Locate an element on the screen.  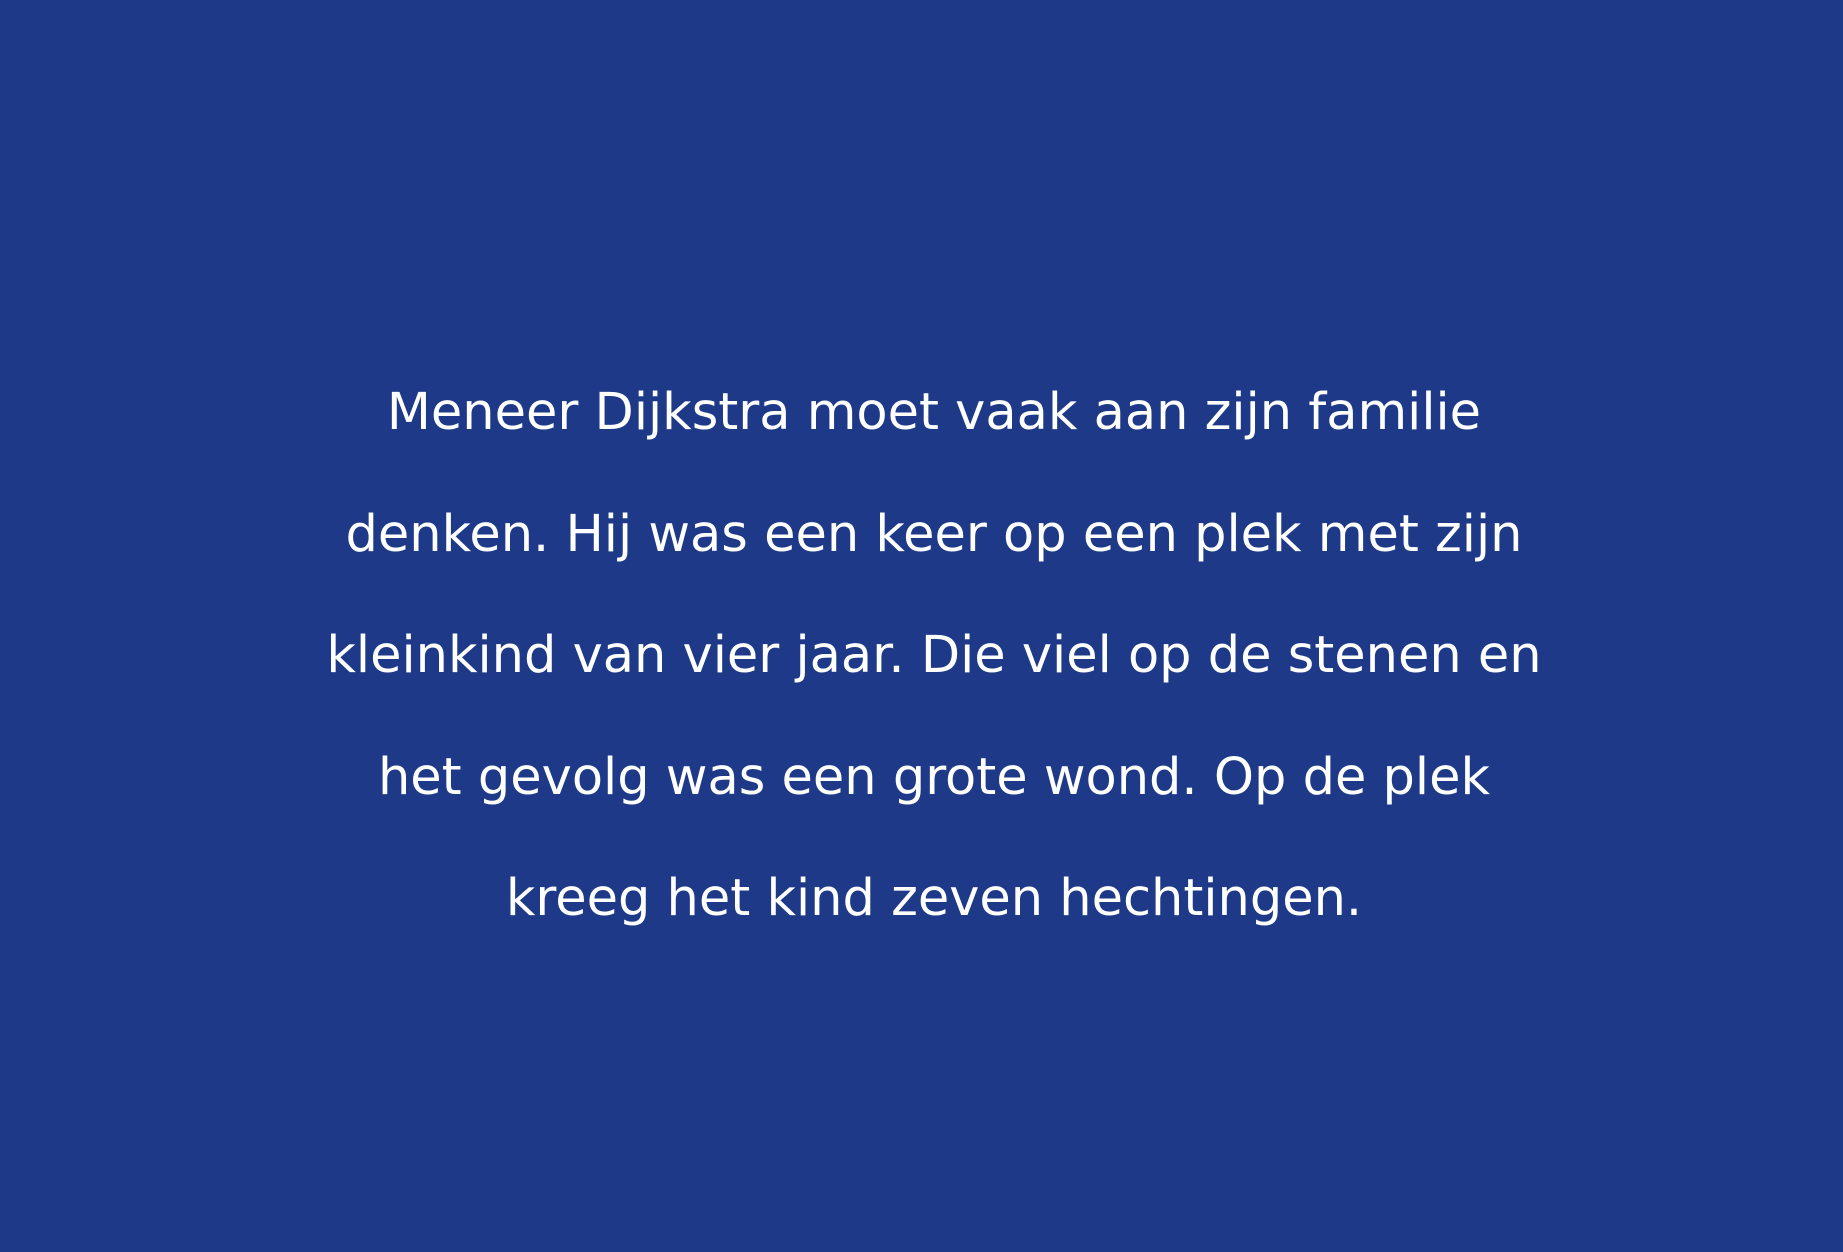
paragraph-line-5: kreeg het kind zeven hechtingen. is located at coordinates (934, 898).